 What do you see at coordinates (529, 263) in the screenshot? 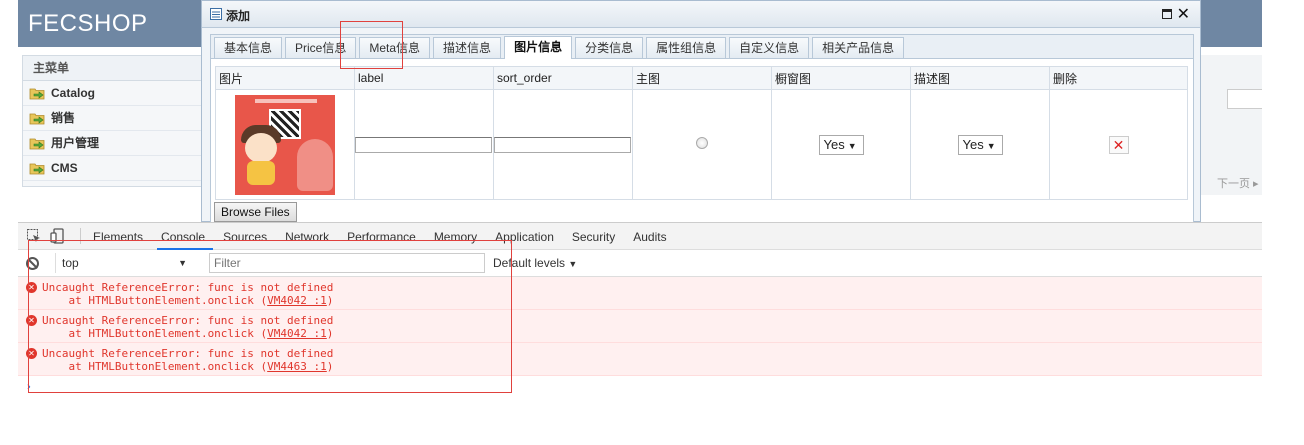
I see `log-levels-label: Default levels` at bounding box center [529, 263].